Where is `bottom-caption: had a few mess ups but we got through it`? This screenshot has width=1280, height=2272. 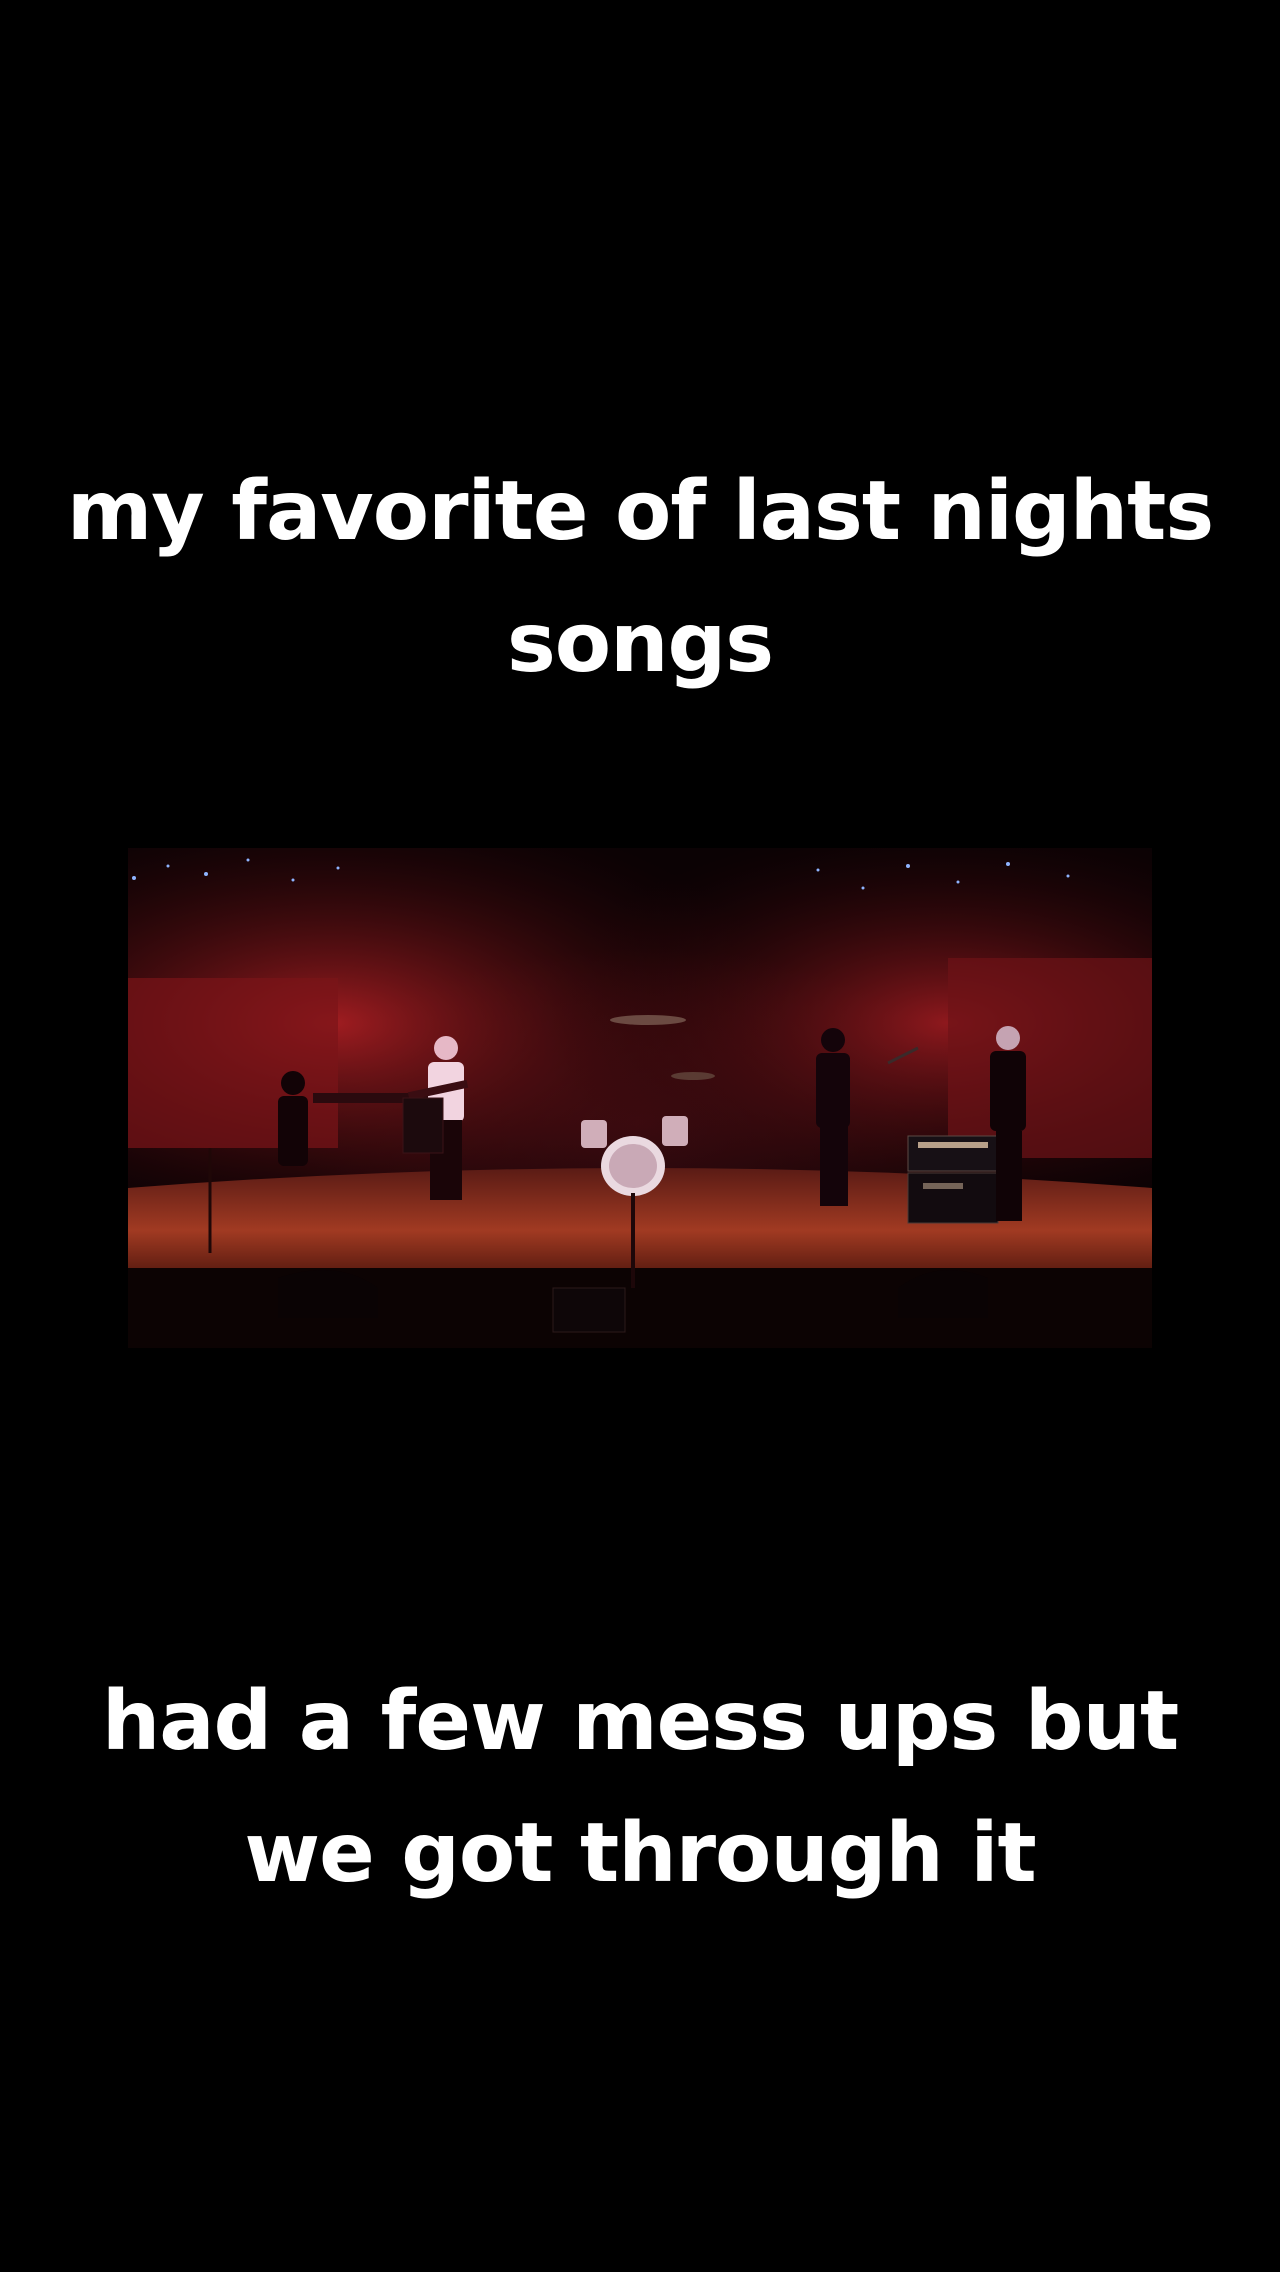 bottom-caption: had a few mess ups but we got through it is located at coordinates (640, 1787).